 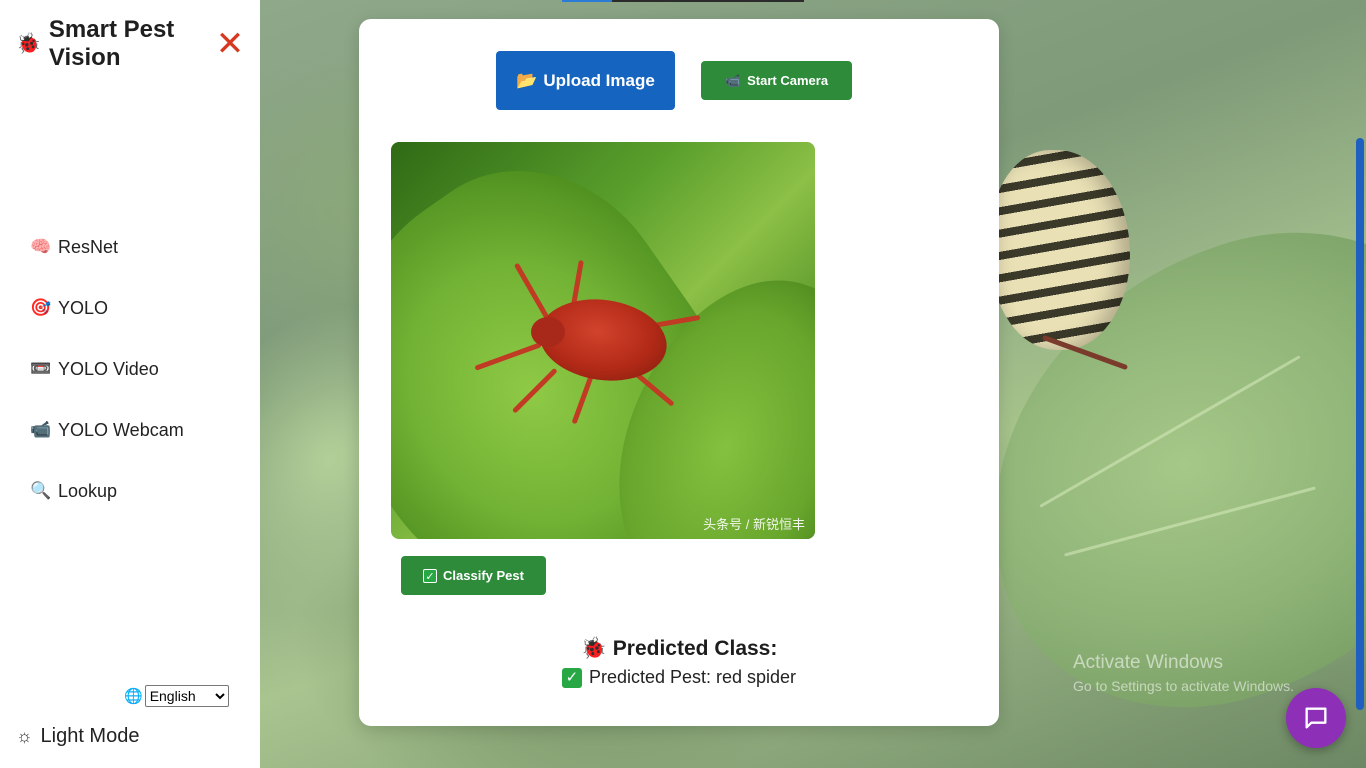 What do you see at coordinates (754, 524) in the screenshot?
I see `image-watermark: 头条号 / 新锐恒丰` at bounding box center [754, 524].